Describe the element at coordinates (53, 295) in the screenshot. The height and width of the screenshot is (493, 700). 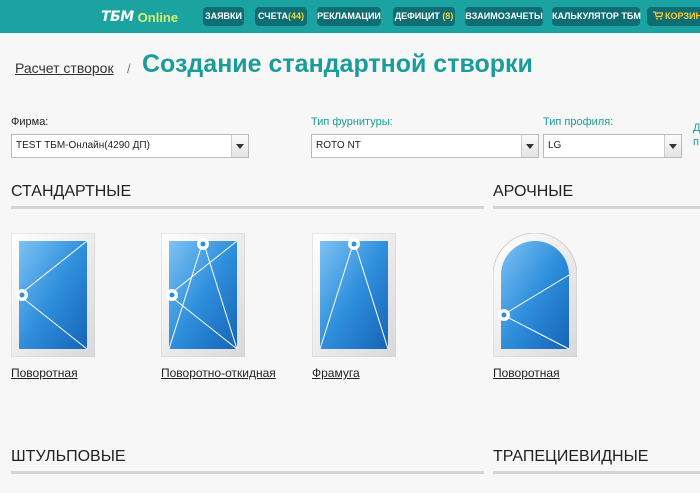
I see `window-turn-thumbnail` at that location.